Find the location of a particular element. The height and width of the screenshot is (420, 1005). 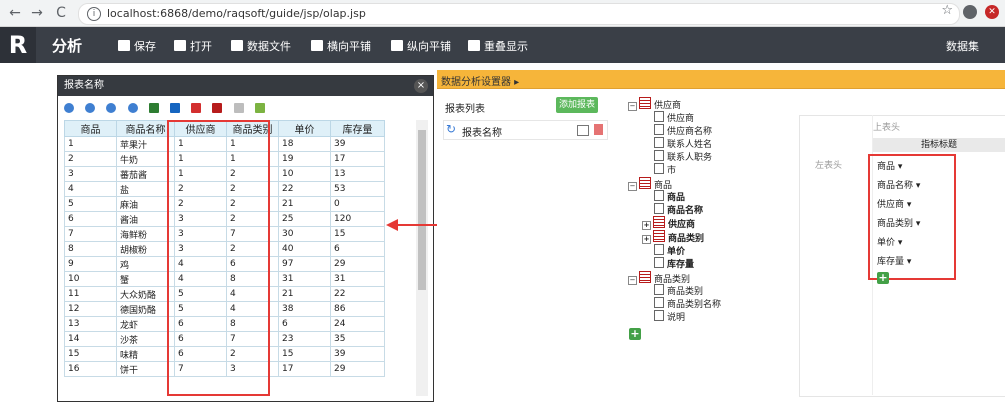

page-setup-icon is located at coordinates (238, 108).